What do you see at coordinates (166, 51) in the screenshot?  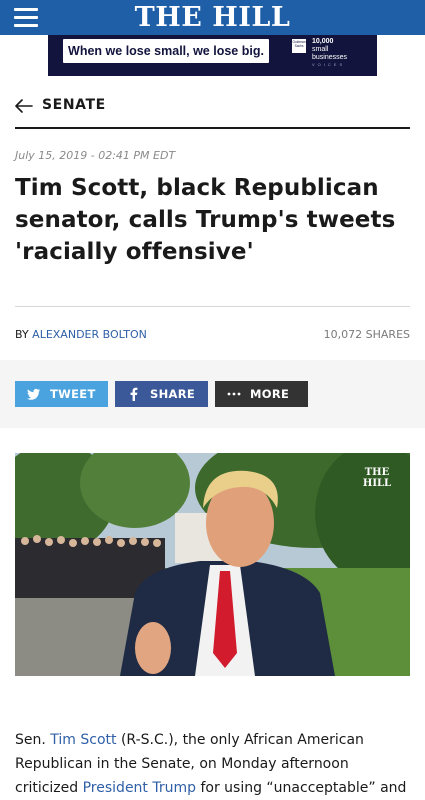 I see `ad-headline: When we lose small, we lose big.` at bounding box center [166, 51].